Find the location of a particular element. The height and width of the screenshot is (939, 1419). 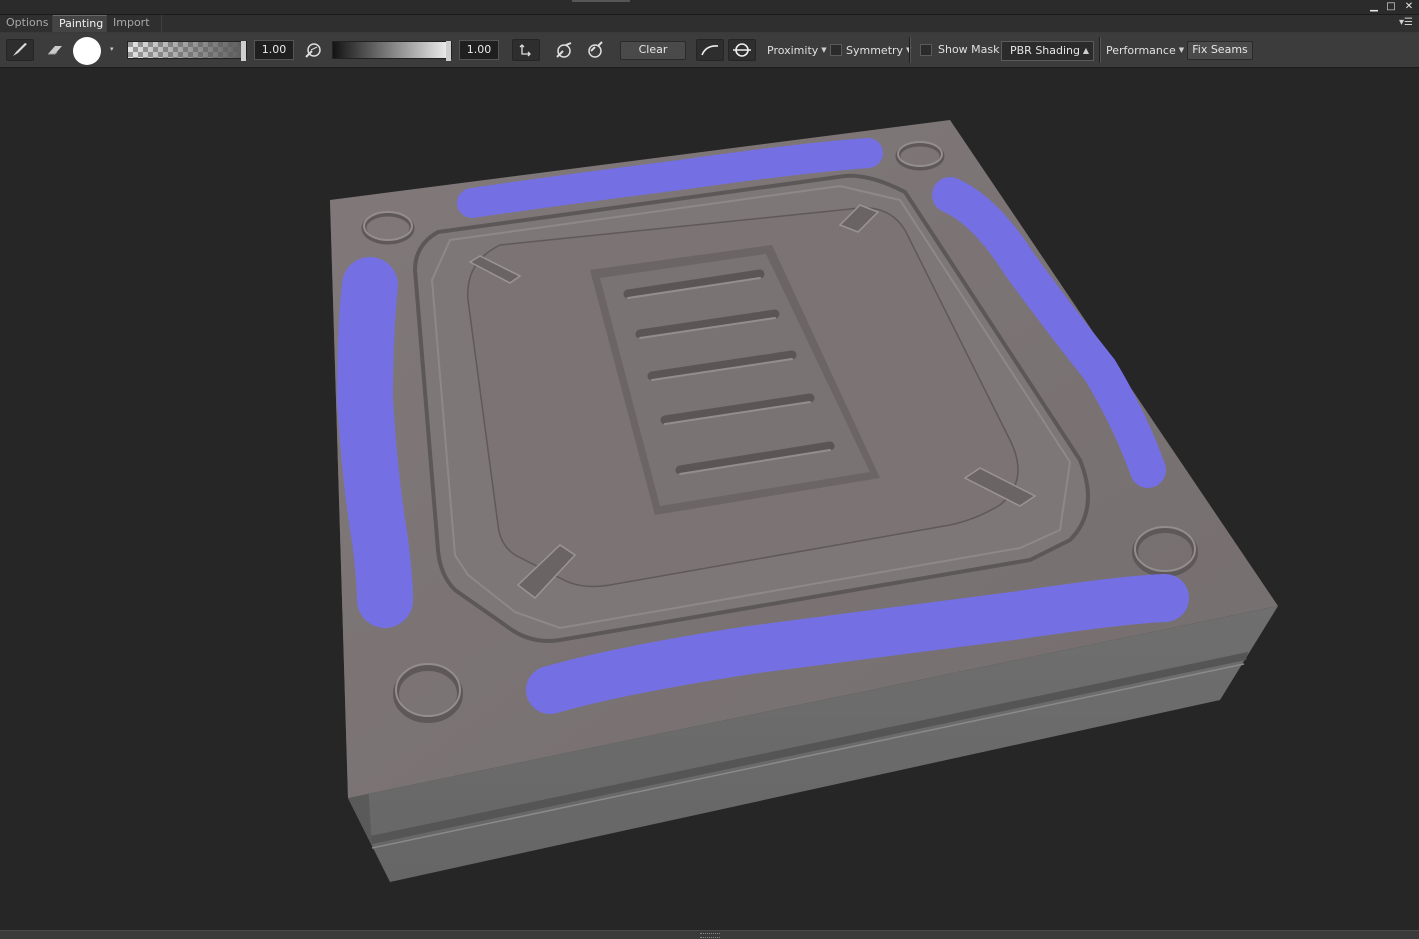

ring-icon is located at coordinates (742, 50).